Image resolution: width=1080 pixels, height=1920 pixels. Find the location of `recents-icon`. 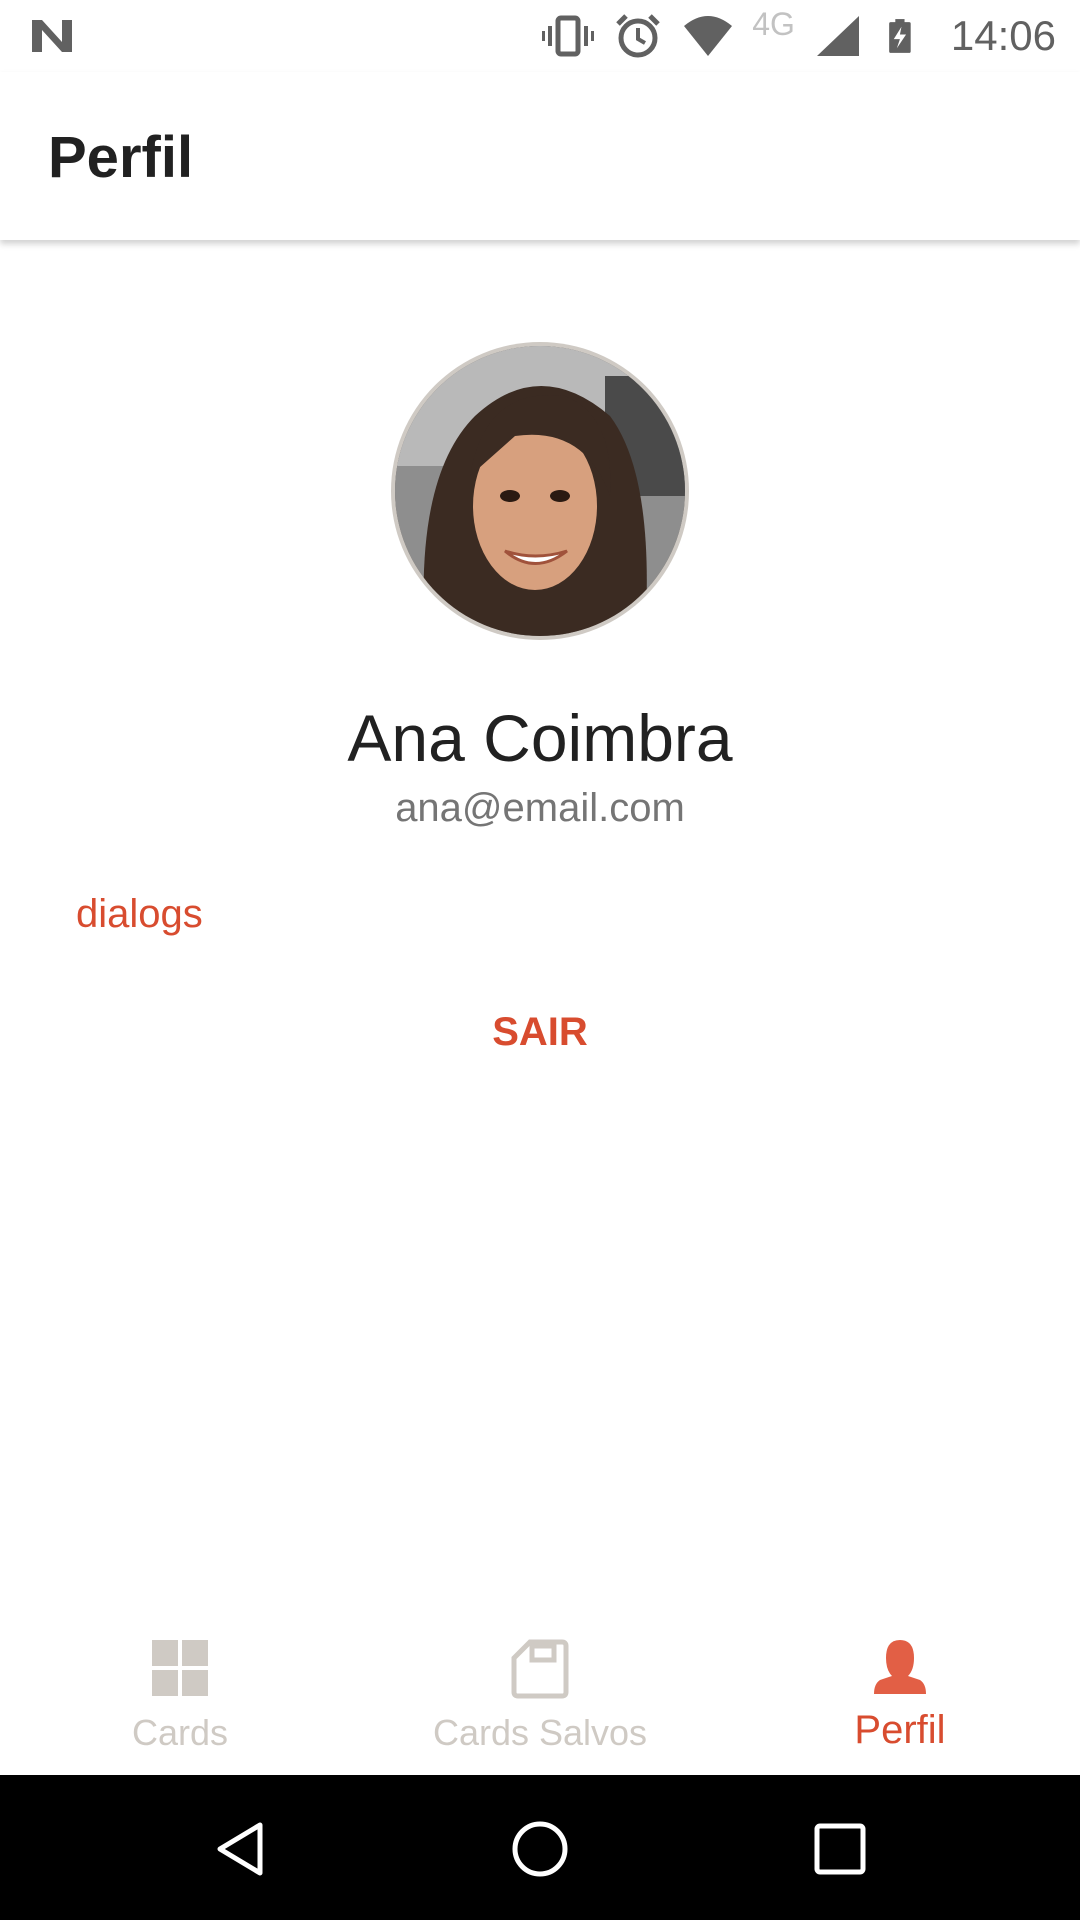

recents-icon is located at coordinates (840, 1849).